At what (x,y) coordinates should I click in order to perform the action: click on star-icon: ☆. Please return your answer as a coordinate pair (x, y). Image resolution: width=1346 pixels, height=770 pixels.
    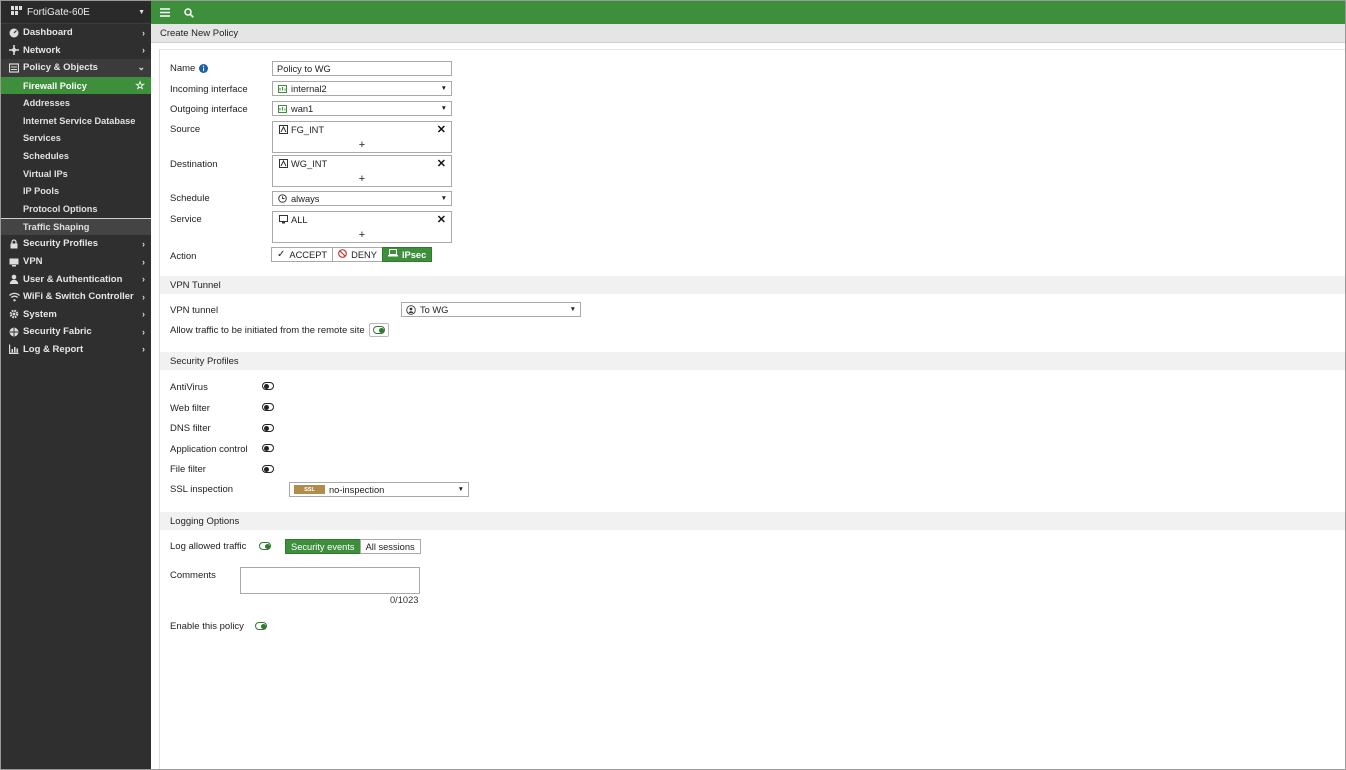
    Looking at the image, I should click on (140, 85).